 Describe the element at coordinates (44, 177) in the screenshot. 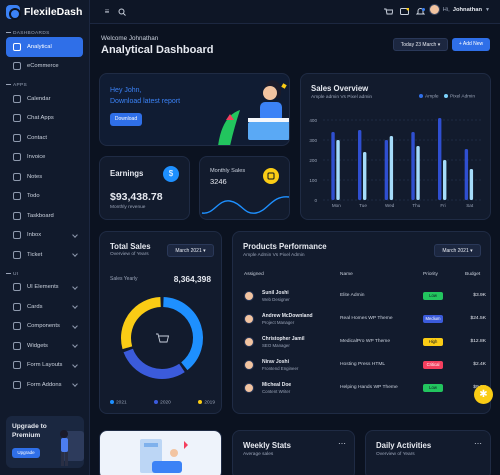

I see `sidebar-item-notes: Notes` at that location.